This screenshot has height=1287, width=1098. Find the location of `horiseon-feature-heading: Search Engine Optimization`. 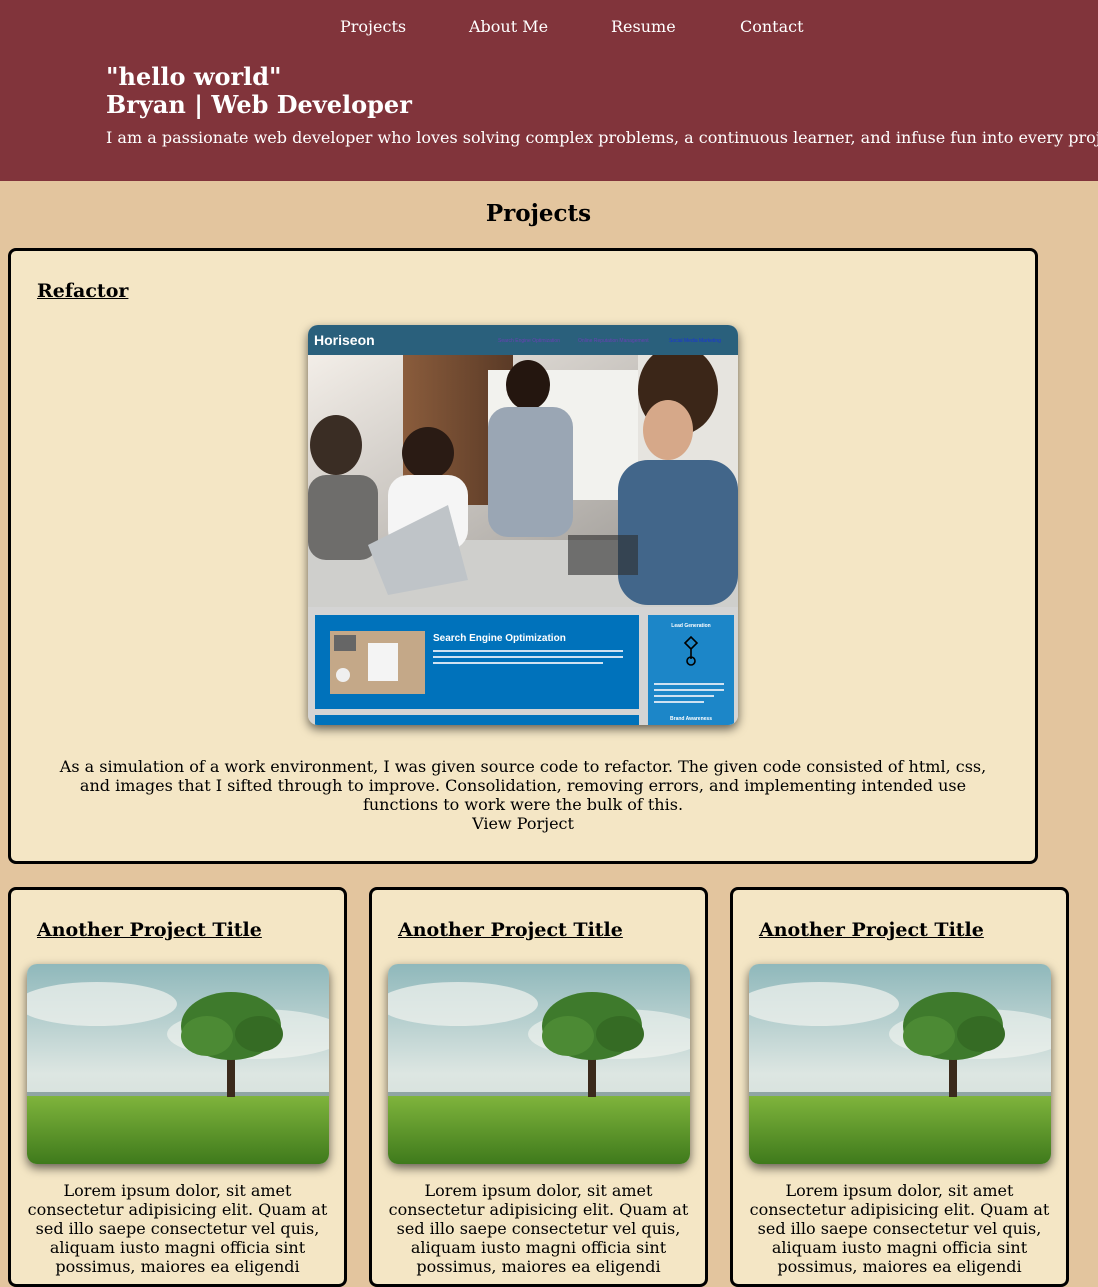

horiseon-feature-heading: Search Engine Optimization is located at coordinates (499, 638).